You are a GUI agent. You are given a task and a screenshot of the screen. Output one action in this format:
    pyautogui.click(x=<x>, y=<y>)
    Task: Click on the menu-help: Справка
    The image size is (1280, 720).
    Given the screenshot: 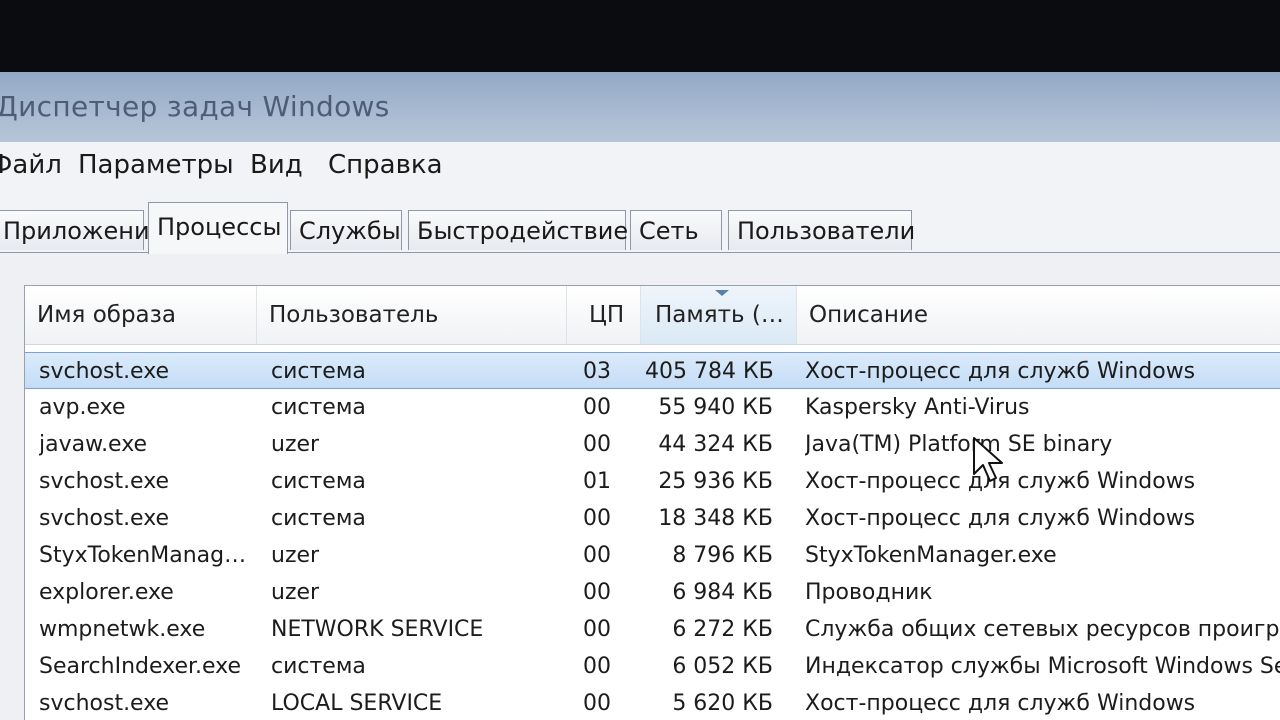 What is the action you would take?
    pyautogui.click(x=385, y=165)
    